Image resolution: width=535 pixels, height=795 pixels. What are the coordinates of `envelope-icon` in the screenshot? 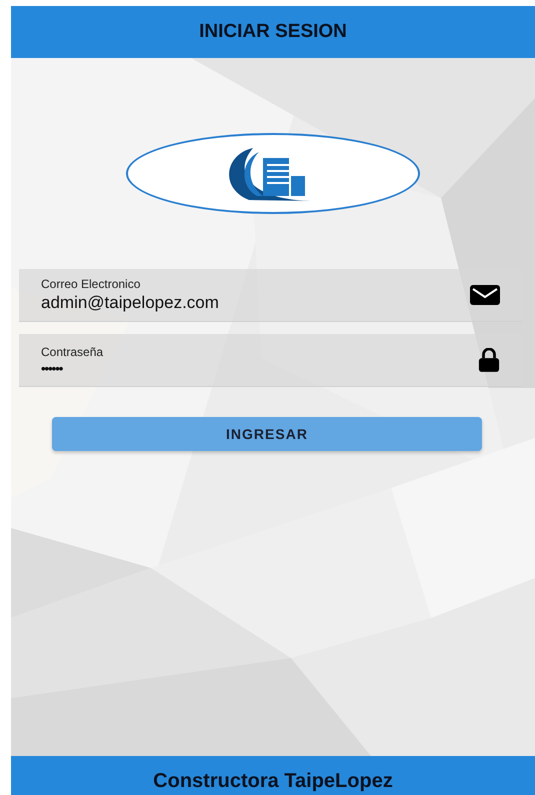 It's located at (485, 295).